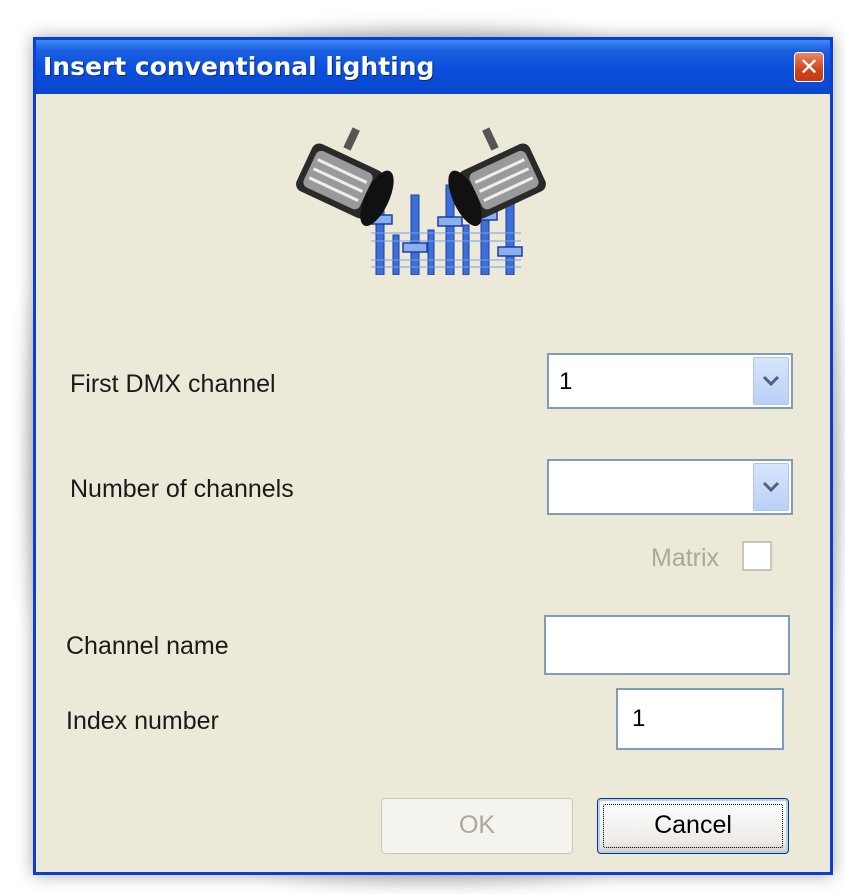 This screenshot has height=894, width=845. I want to click on number-of-channels-label: Number of channels, so click(182, 489).